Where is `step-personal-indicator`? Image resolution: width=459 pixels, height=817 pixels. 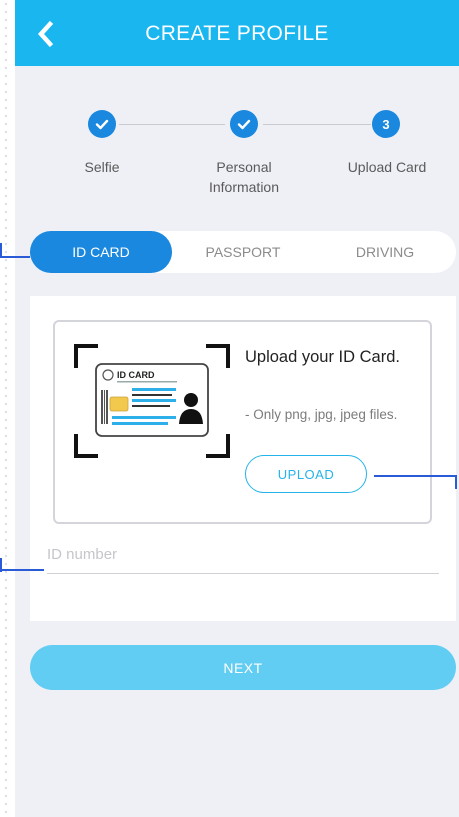
step-personal-indicator is located at coordinates (244, 124).